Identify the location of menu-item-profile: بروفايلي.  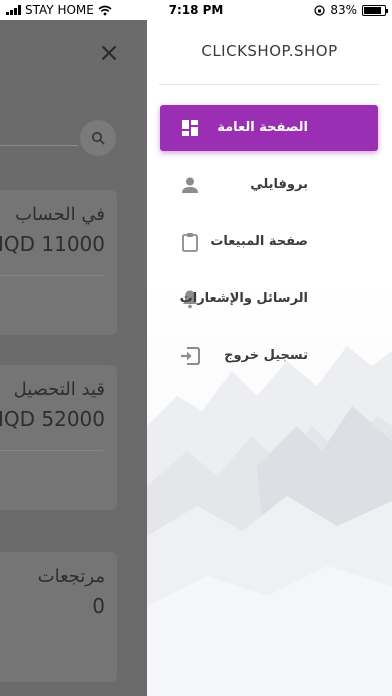
(269, 185).